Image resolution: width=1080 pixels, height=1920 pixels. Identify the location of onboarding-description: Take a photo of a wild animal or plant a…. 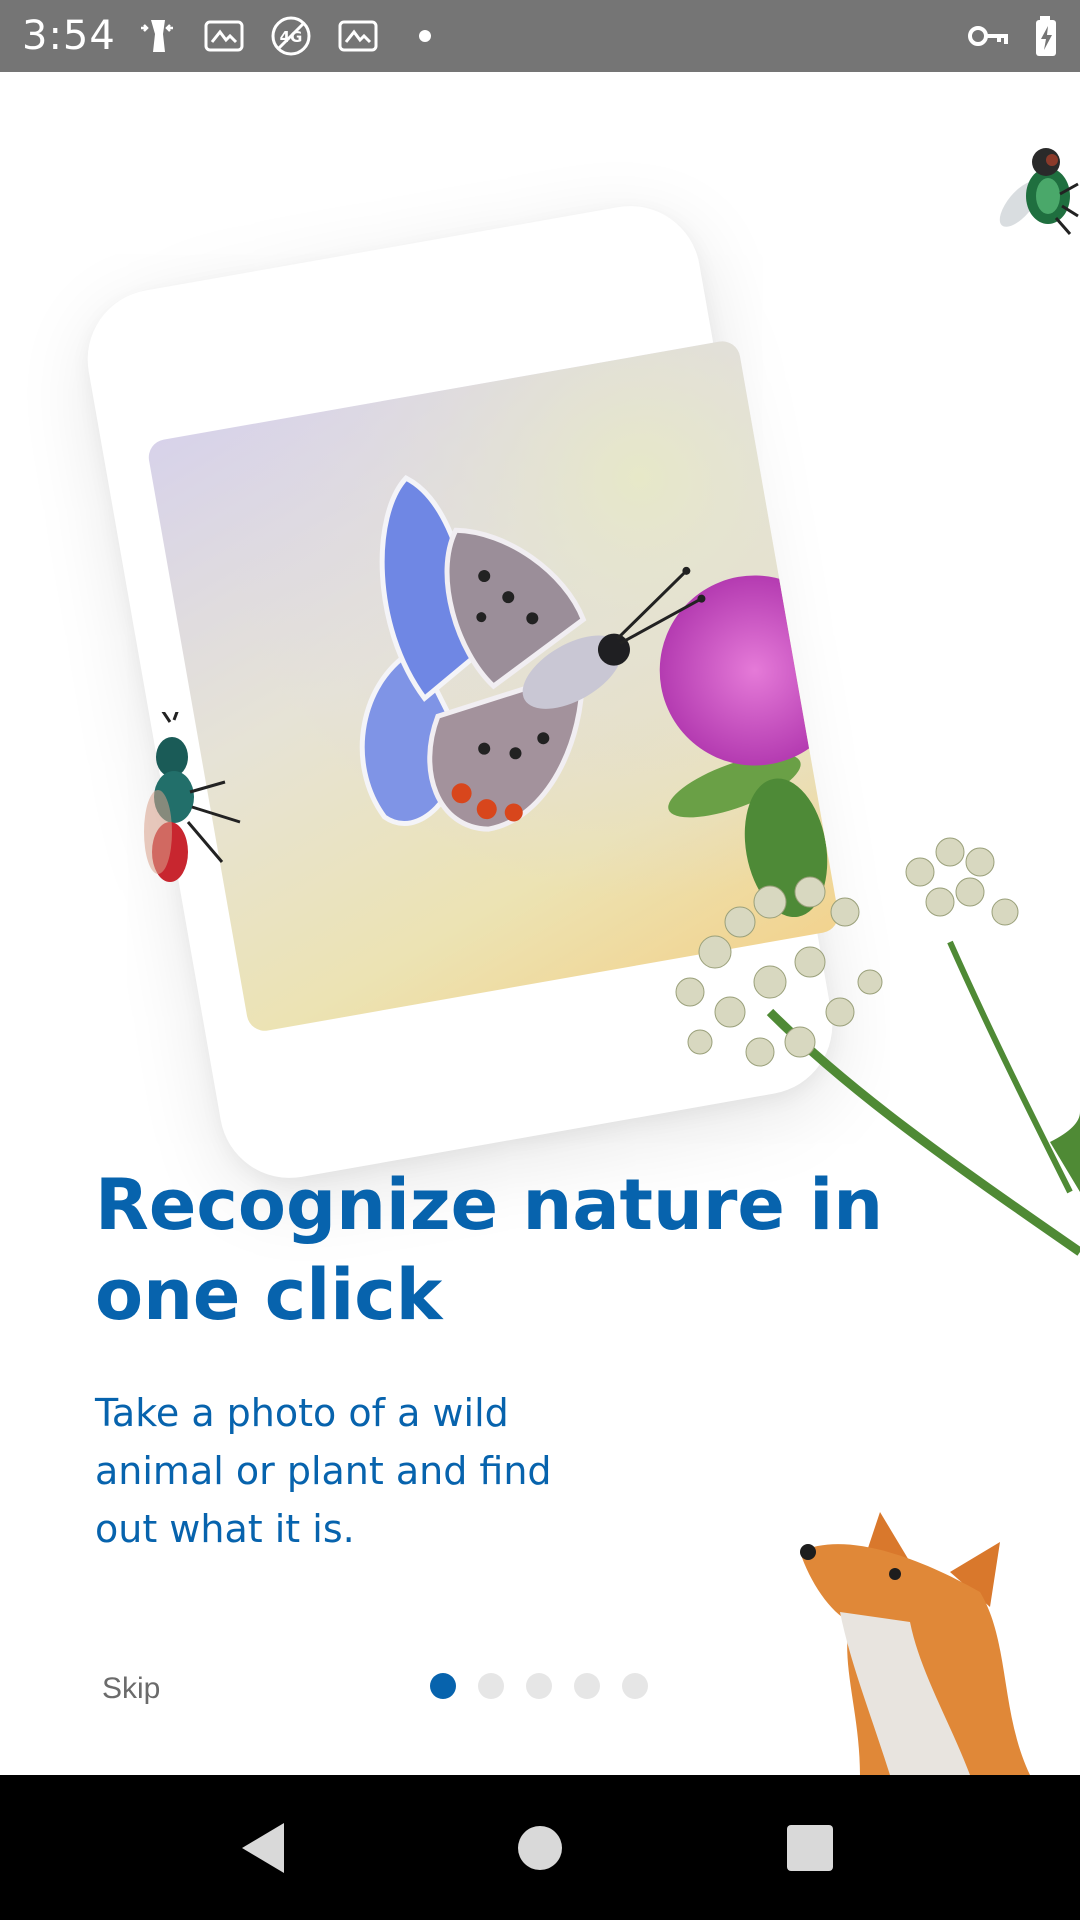
(323, 1471).